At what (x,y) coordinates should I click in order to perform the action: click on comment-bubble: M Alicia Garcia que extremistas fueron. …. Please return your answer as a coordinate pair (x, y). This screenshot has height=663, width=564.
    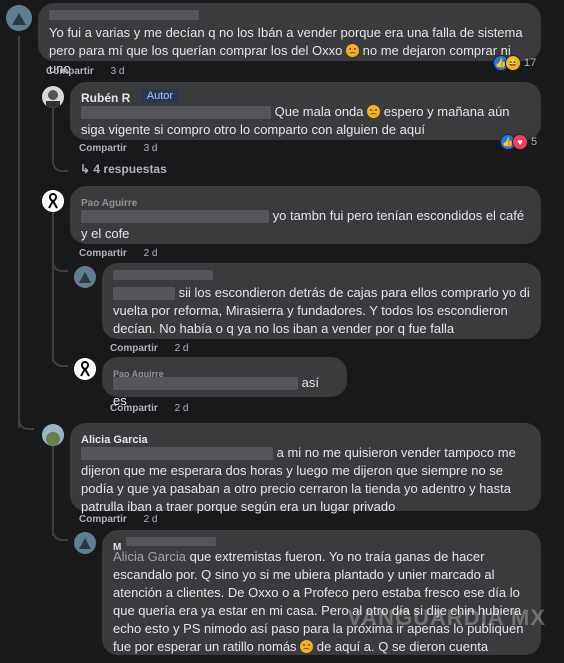
    Looking at the image, I should click on (321, 592).